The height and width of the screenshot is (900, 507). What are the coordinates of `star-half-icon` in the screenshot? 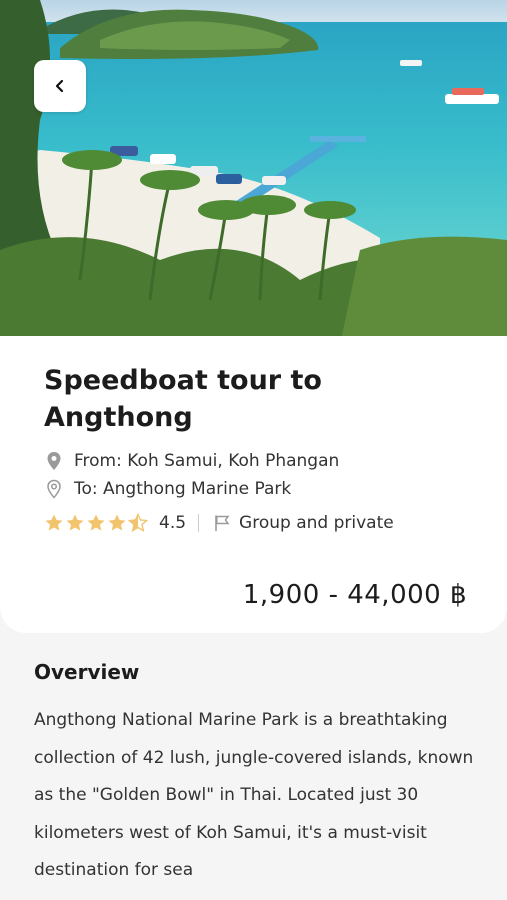 It's located at (138, 523).